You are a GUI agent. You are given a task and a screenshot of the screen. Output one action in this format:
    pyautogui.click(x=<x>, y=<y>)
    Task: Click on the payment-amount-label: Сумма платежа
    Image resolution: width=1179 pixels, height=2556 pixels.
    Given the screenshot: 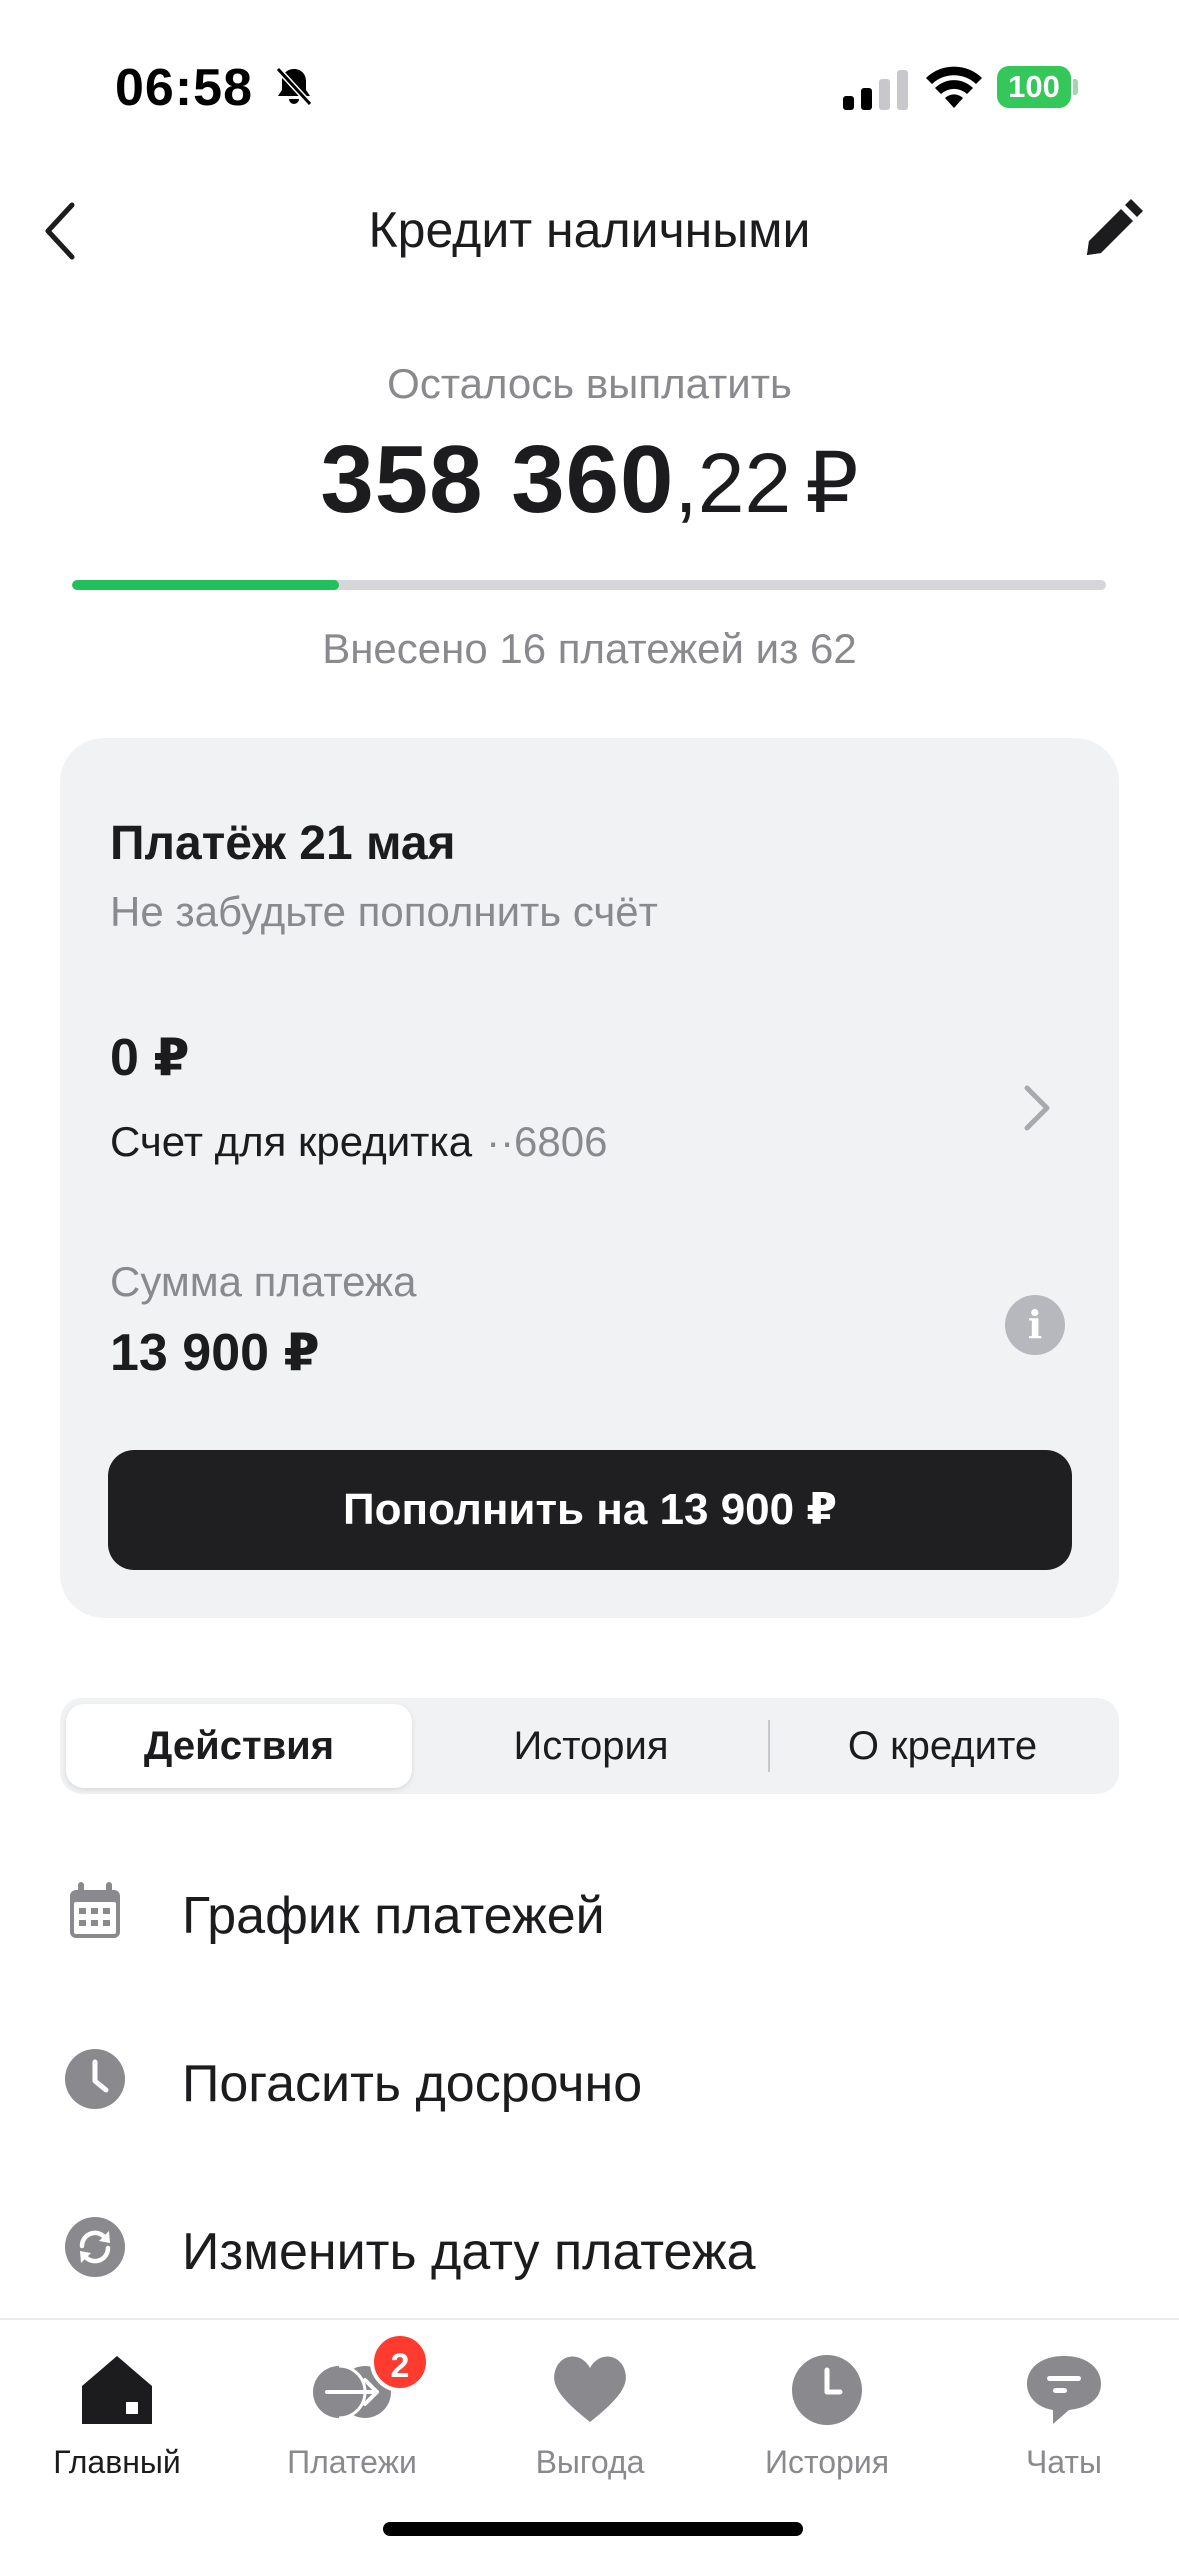 What is the action you would take?
    pyautogui.click(x=263, y=1281)
    